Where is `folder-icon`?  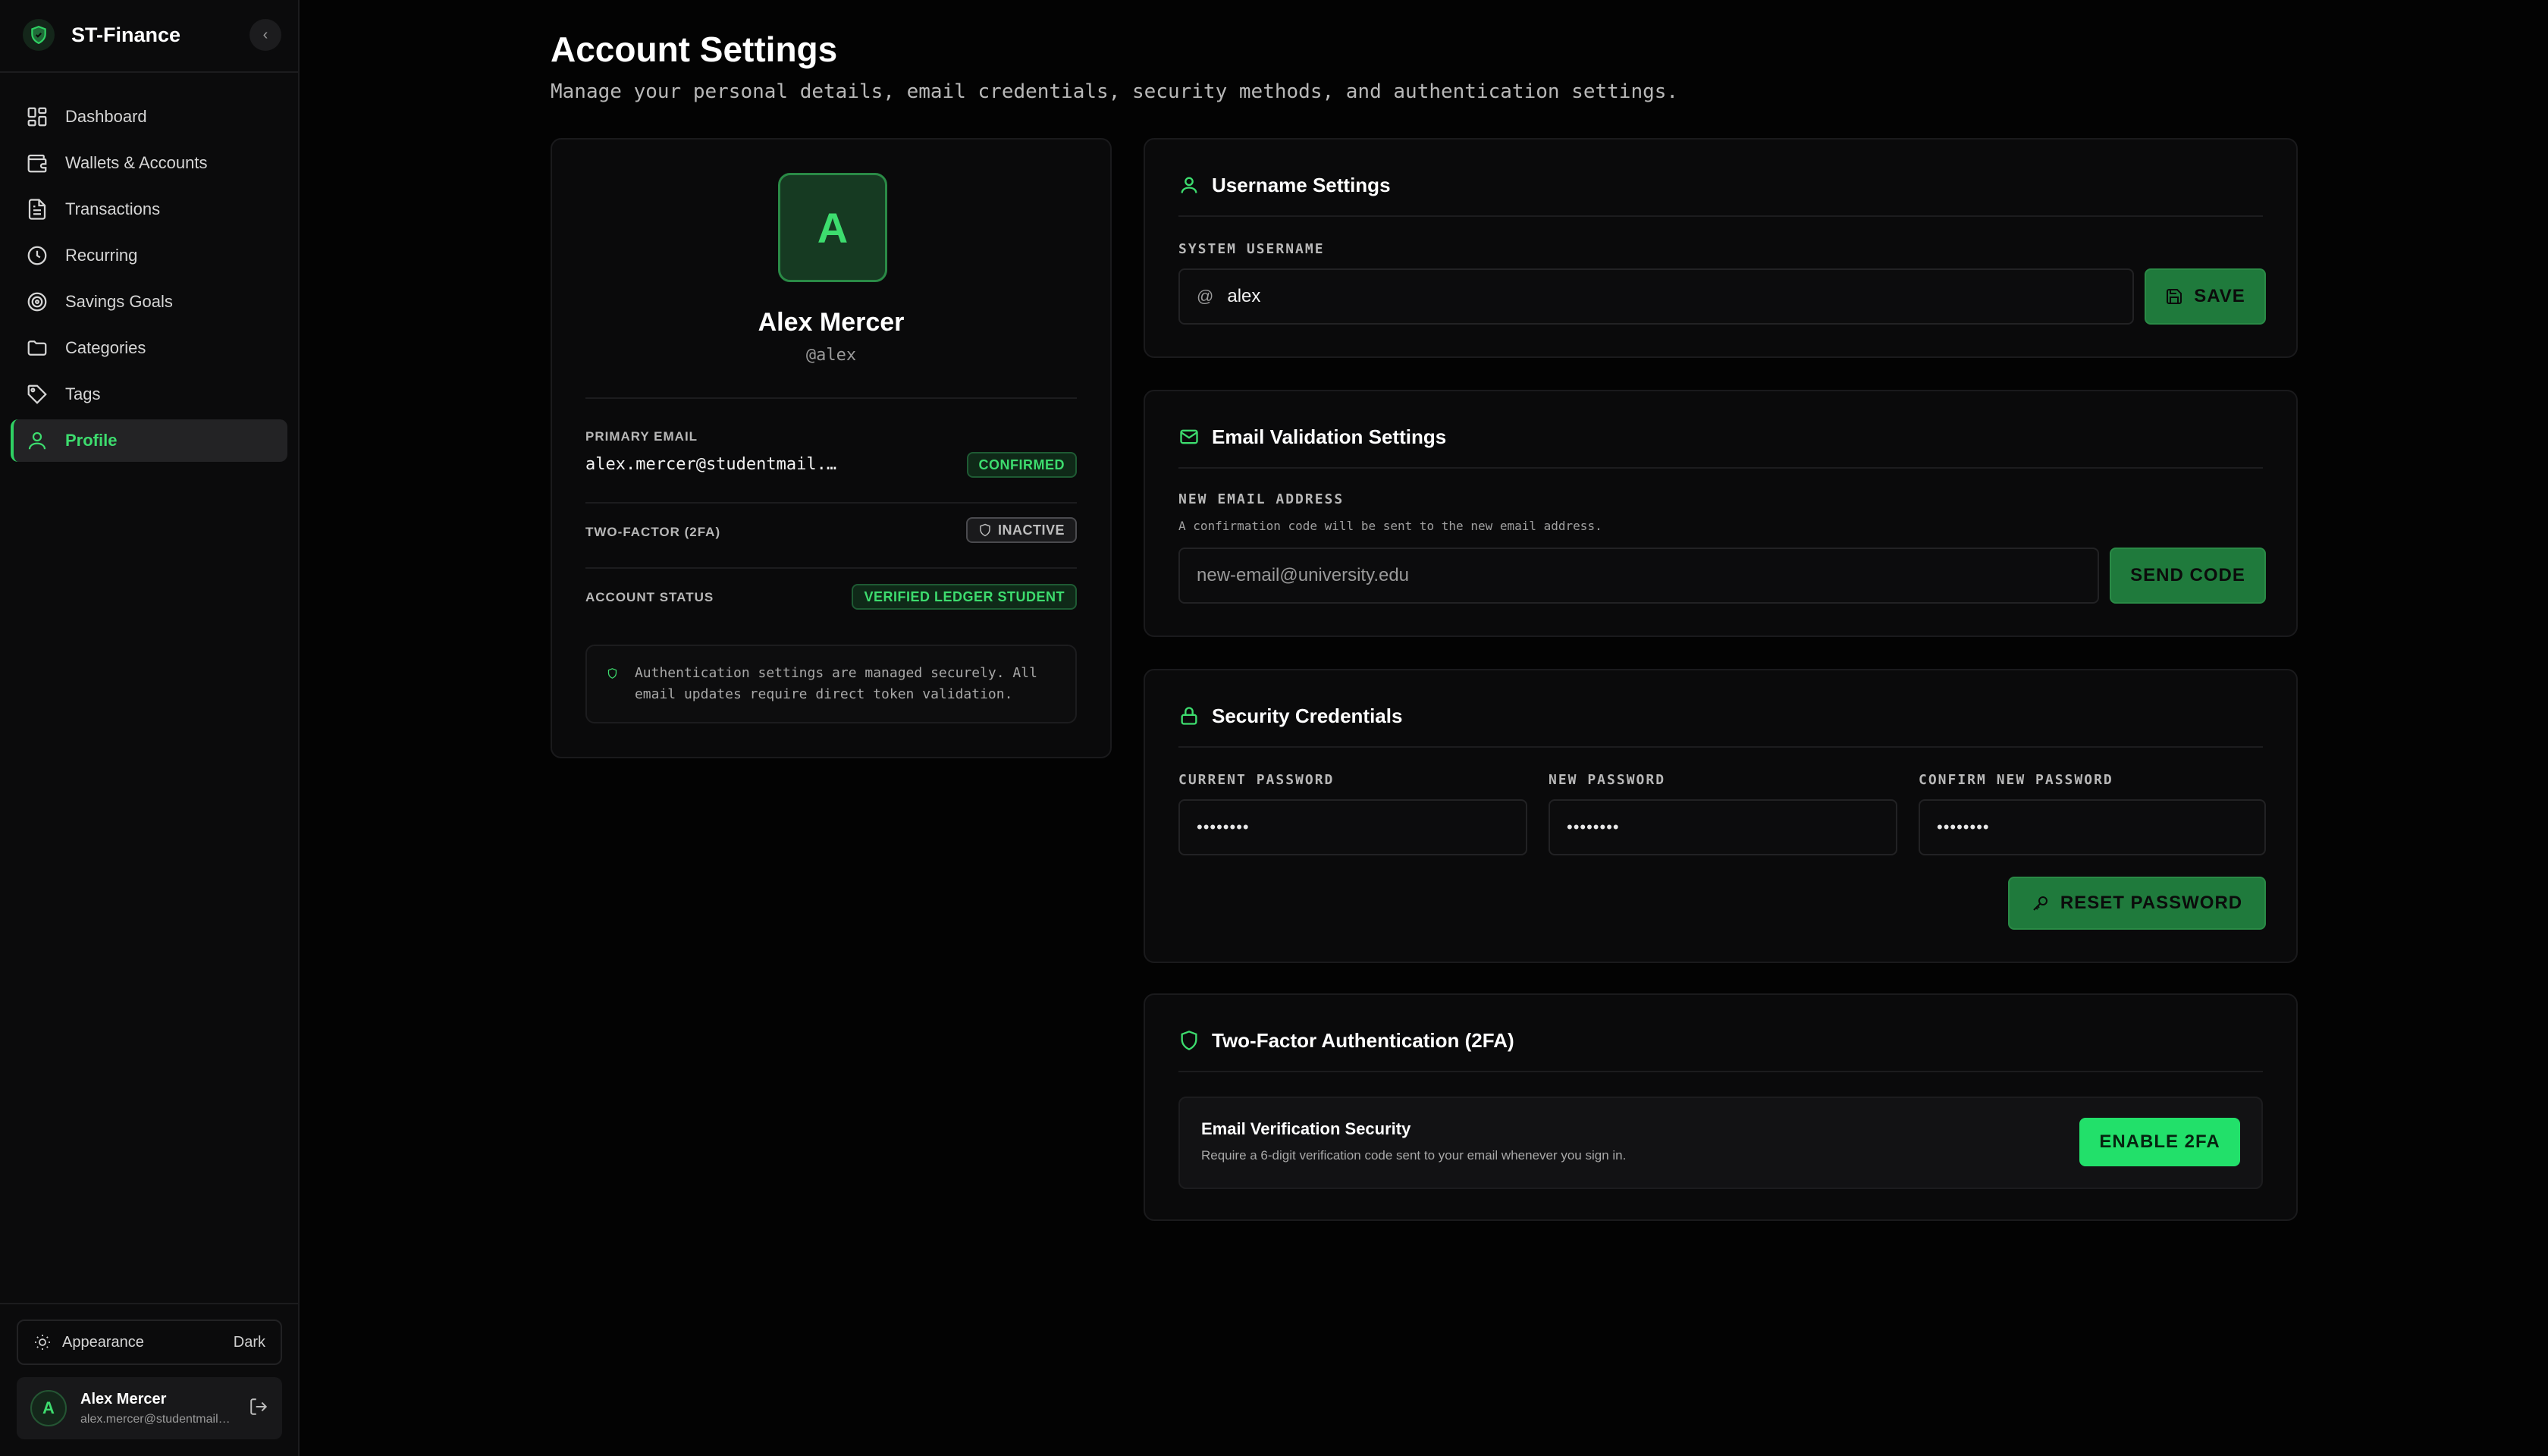
folder-icon is located at coordinates (37, 348).